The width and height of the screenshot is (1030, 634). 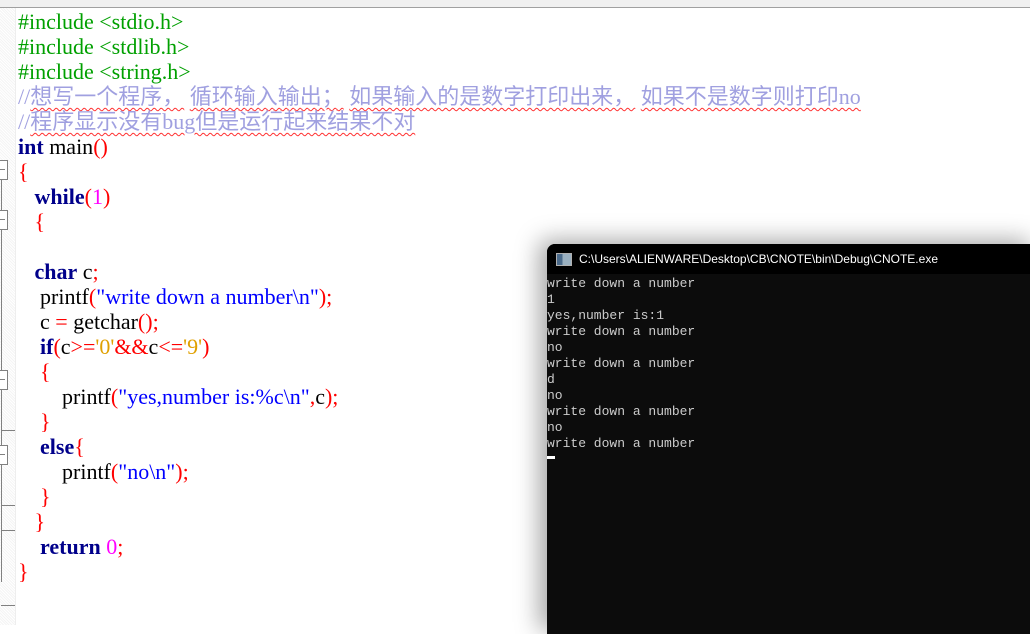 I want to click on code-token: #include <stdio.h>, so click(x=101, y=21).